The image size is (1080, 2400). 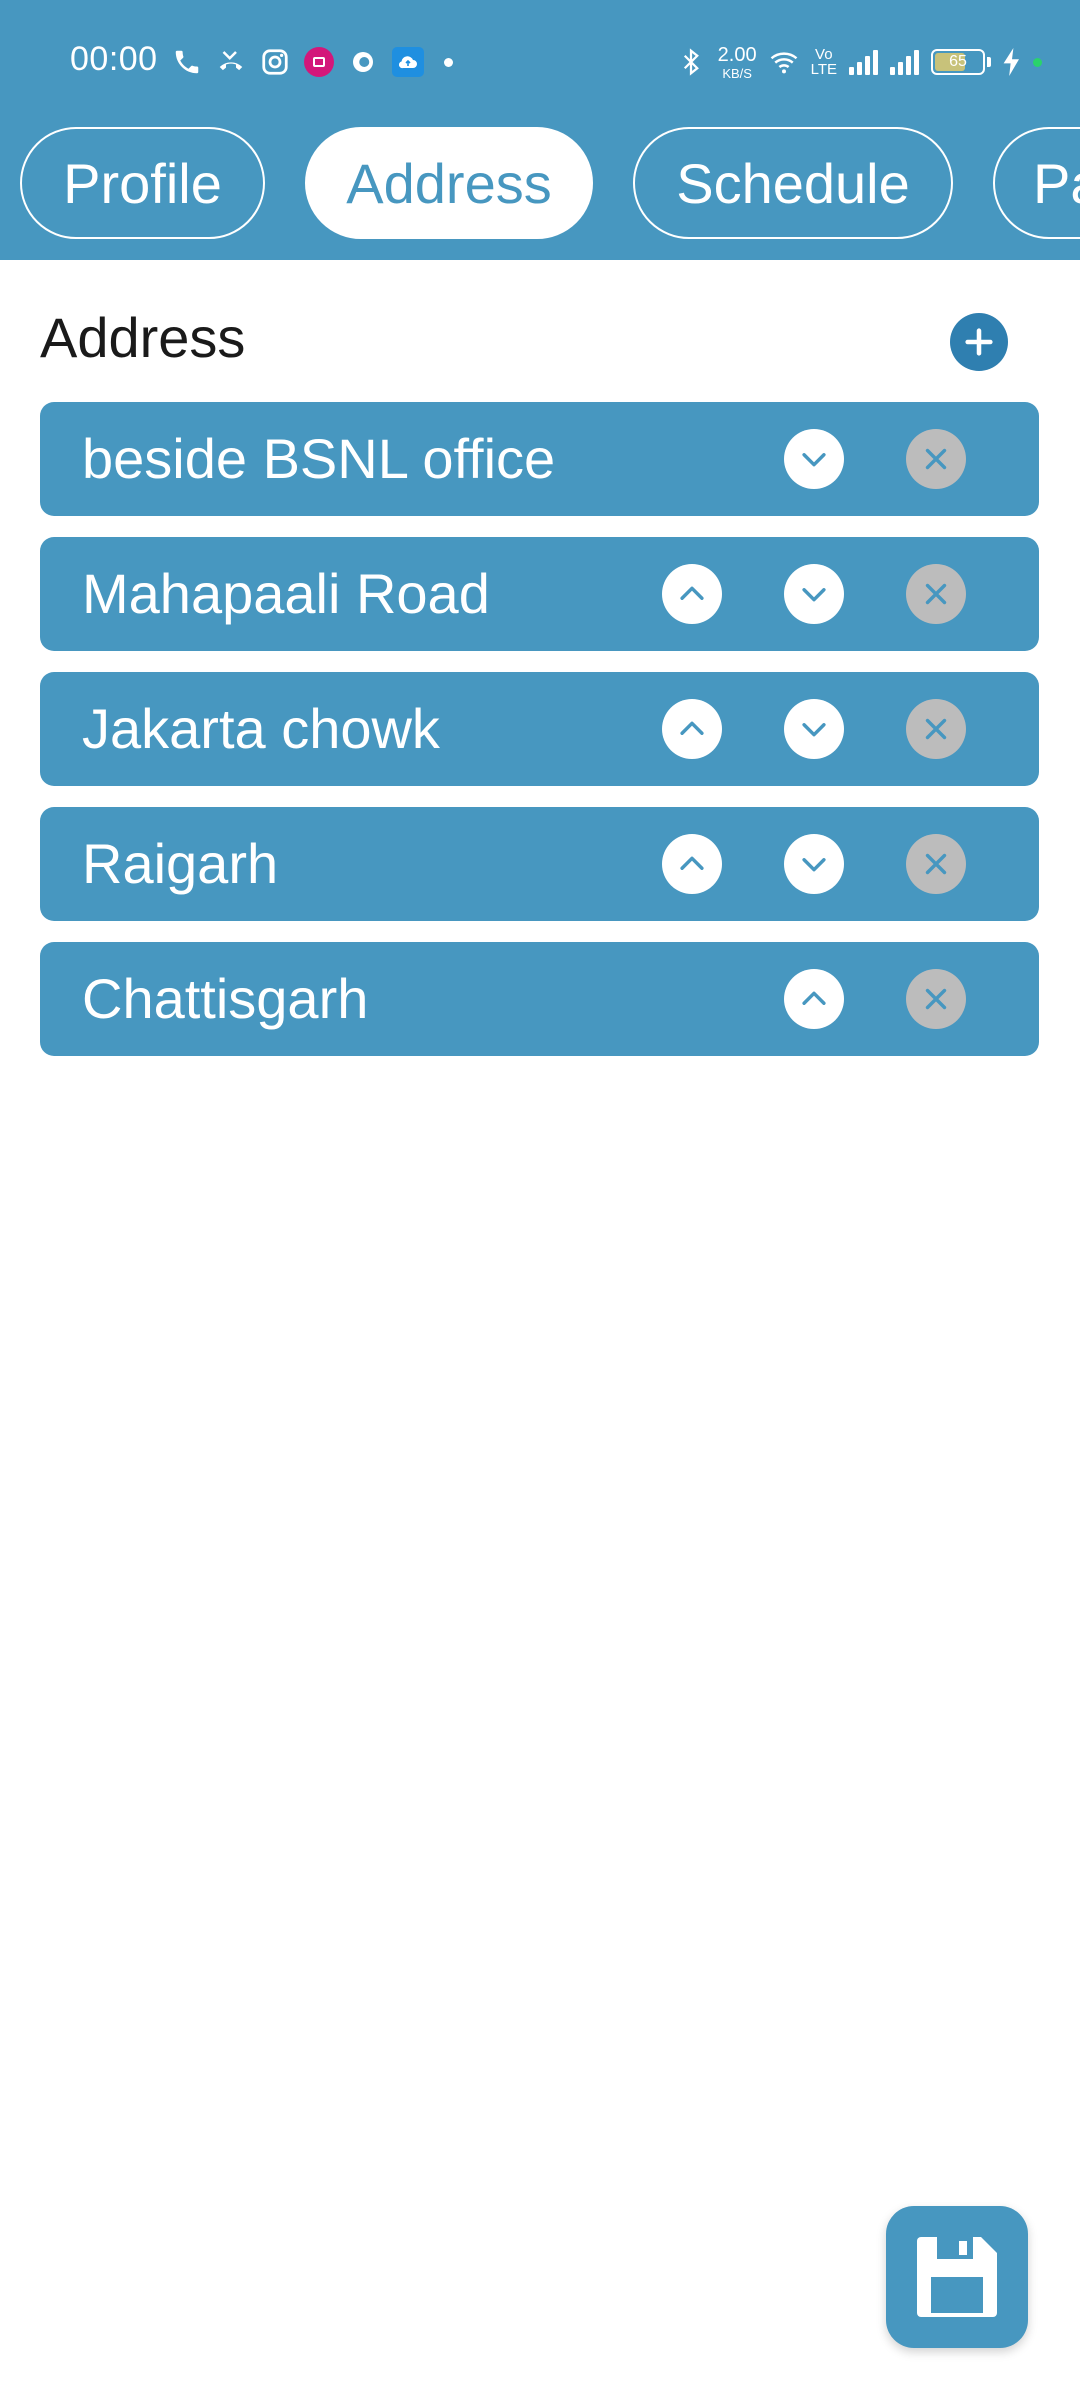 What do you see at coordinates (187, 62) in the screenshot?
I see `phone-icon` at bounding box center [187, 62].